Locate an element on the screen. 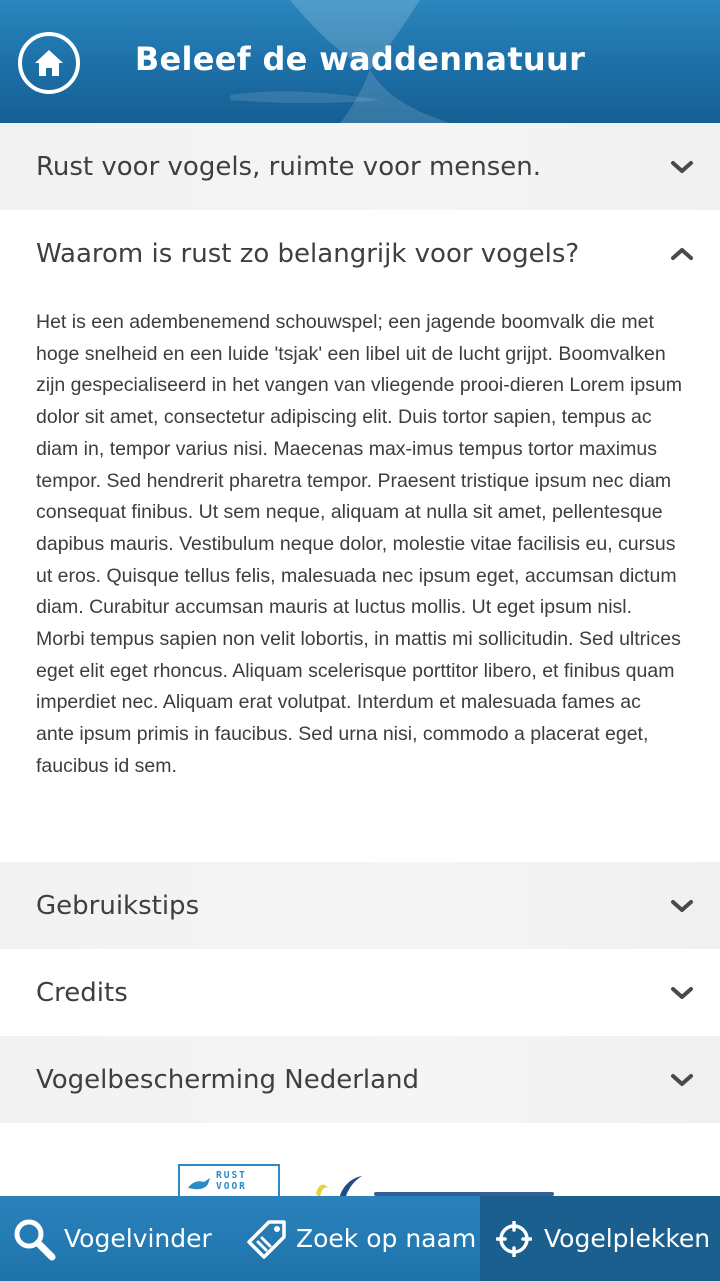 The width and height of the screenshot is (720, 1281). accordion-title: Vogelbescherming Nederland is located at coordinates (228, 1079).